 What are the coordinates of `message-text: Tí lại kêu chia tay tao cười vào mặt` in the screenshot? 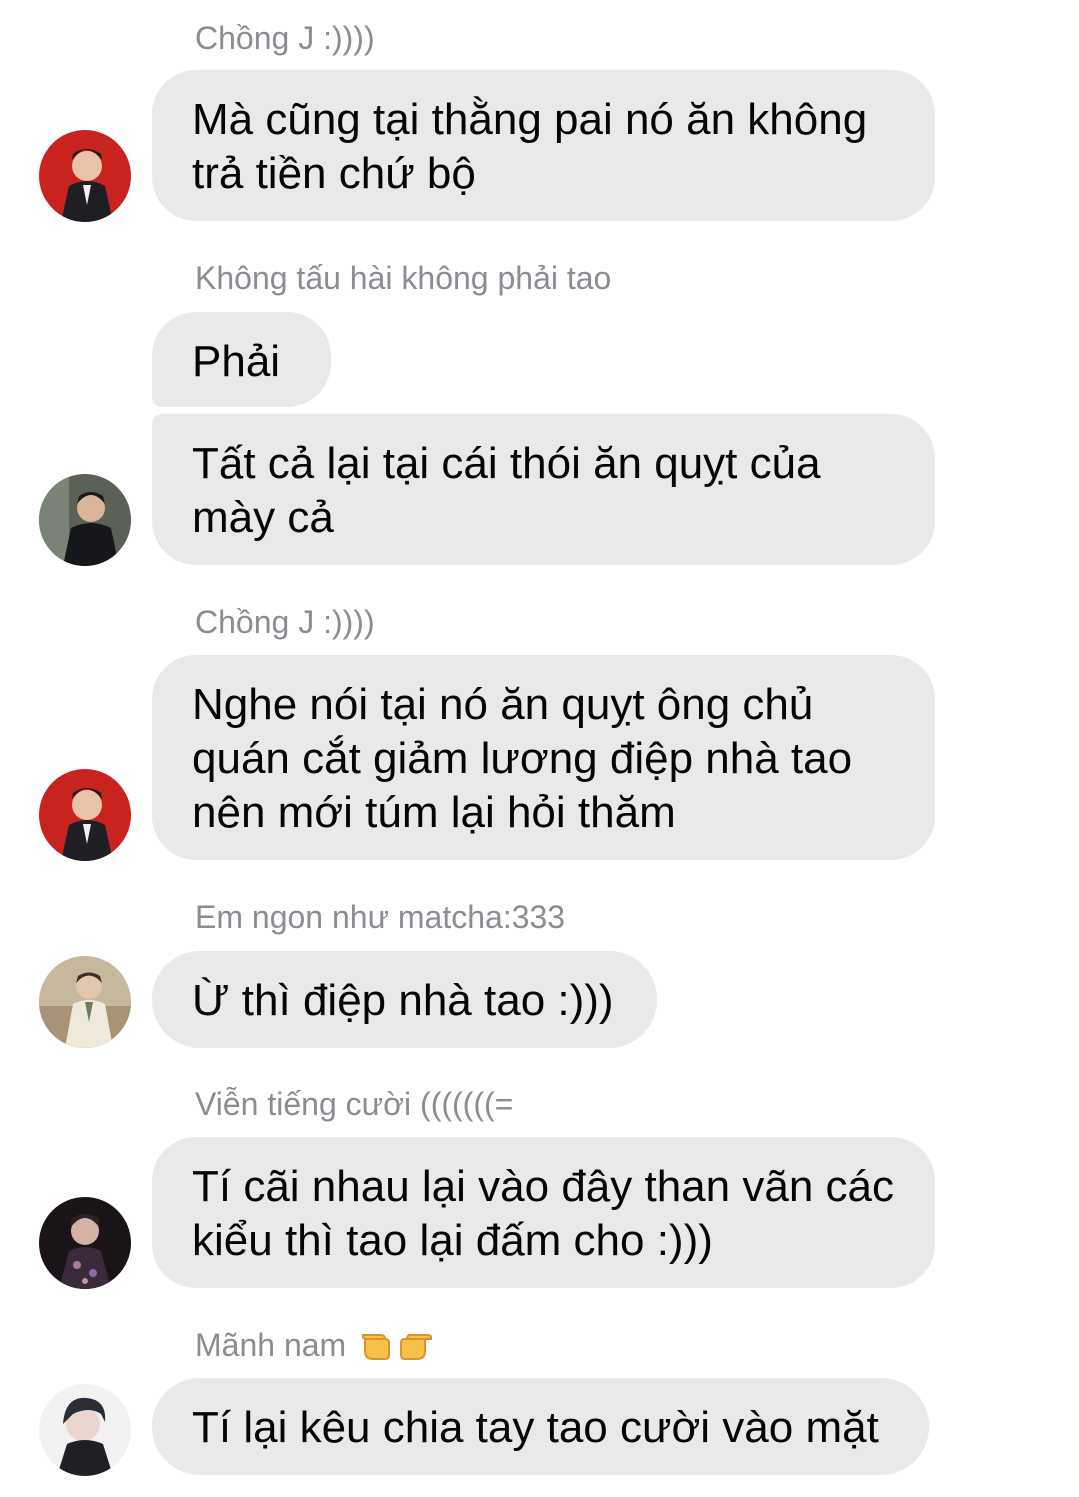 It's located at (535, 1427).